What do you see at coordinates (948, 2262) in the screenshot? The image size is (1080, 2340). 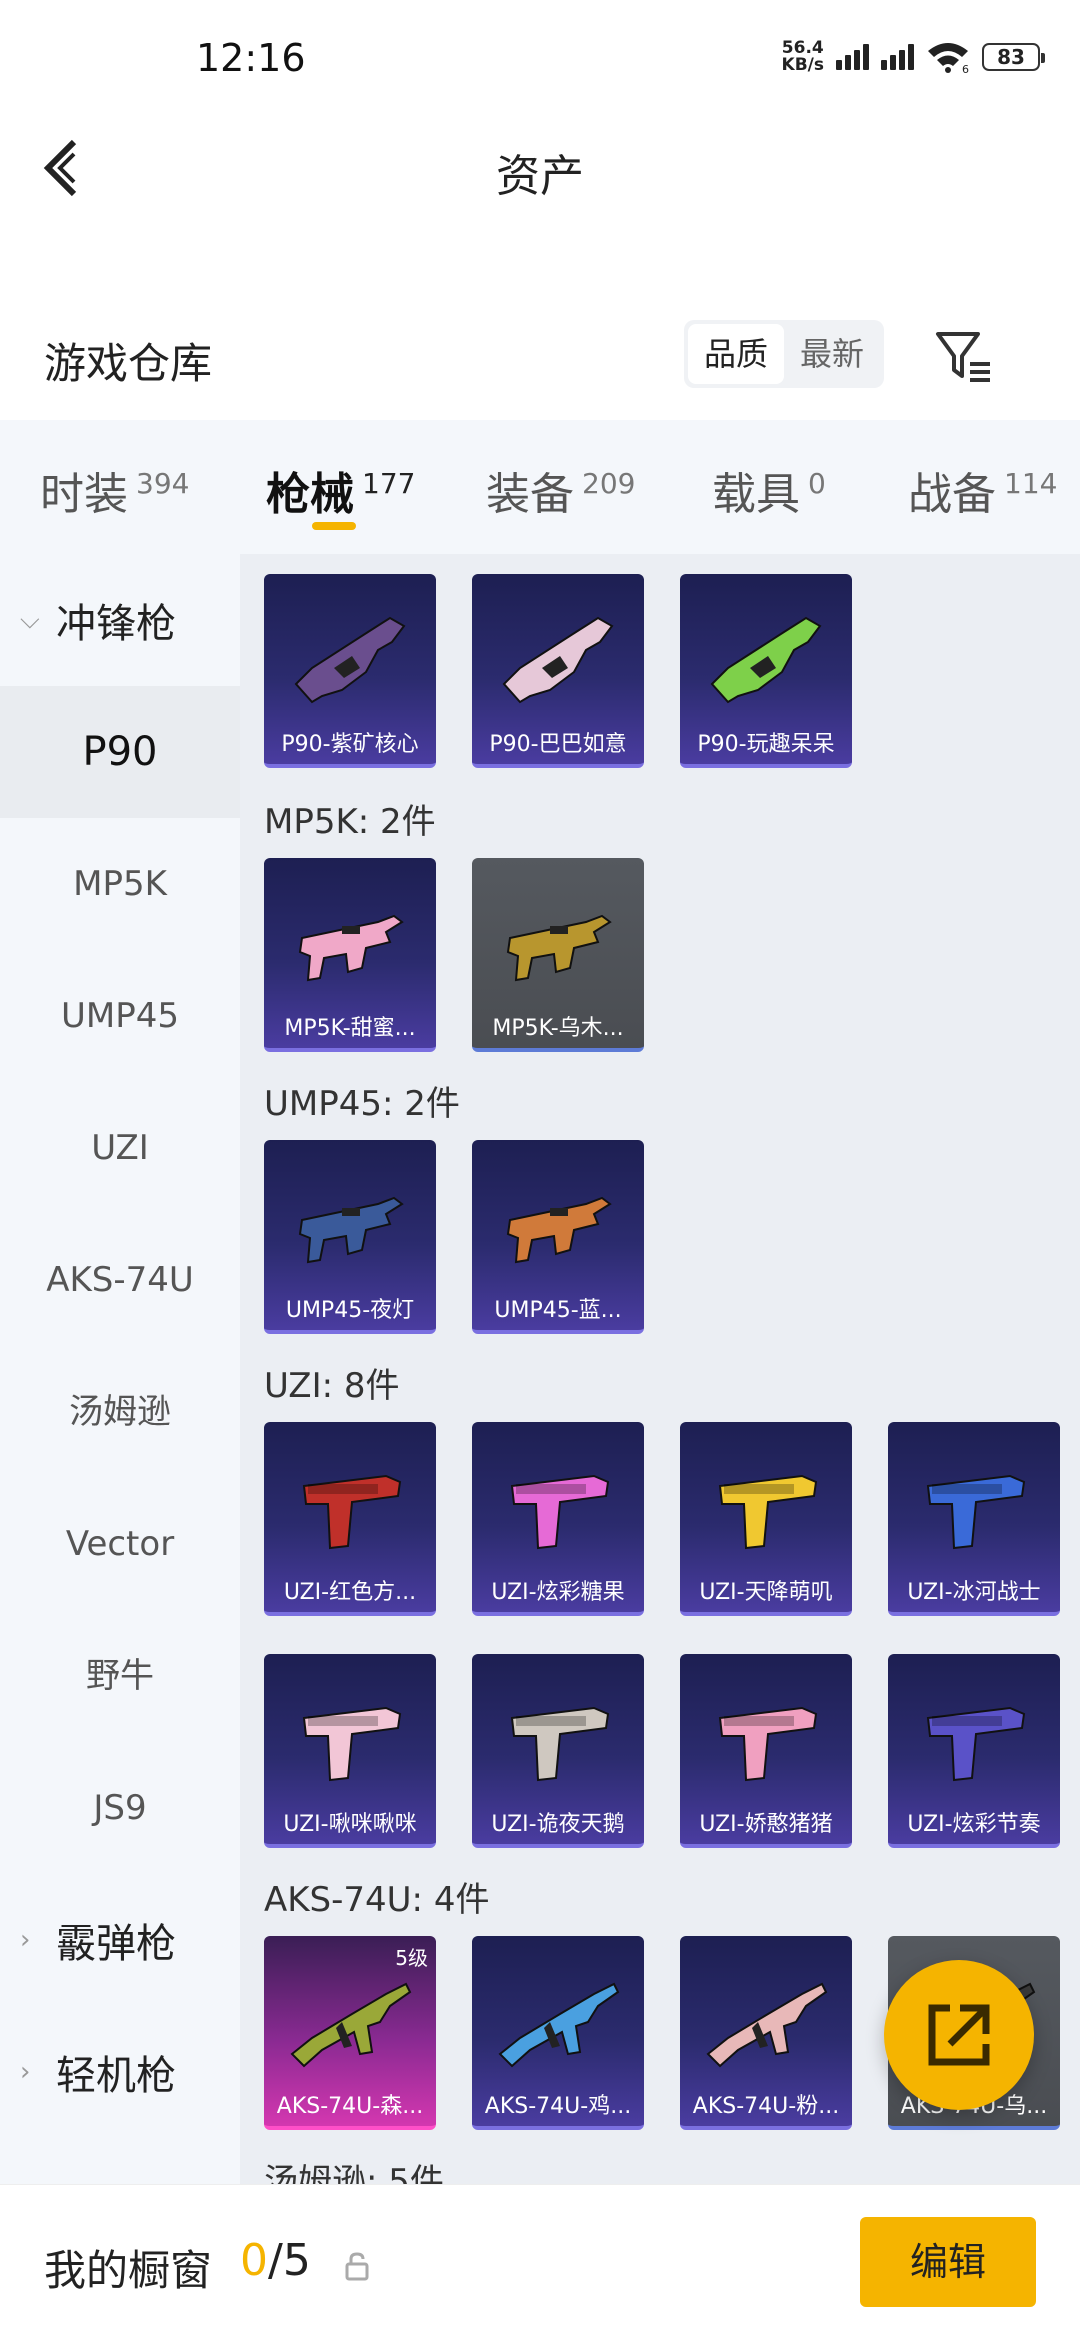 I see `edit-button: 编辑` at bounding box center [948, 2262].